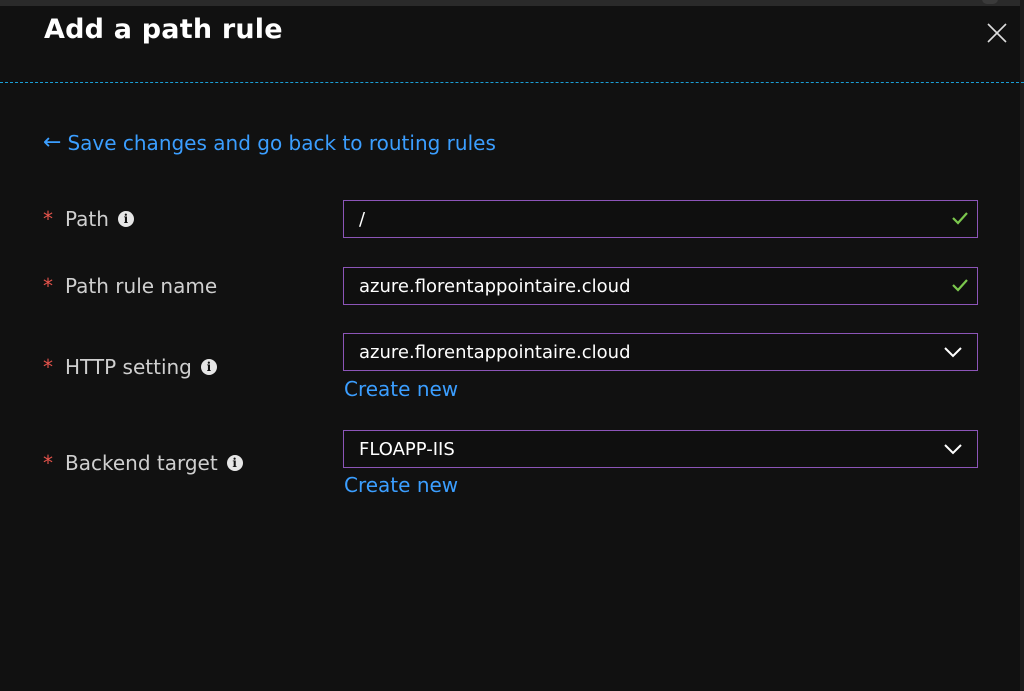  Describe the element at coordinates (52, 142) in the screenshot. I see `arrow-left-icon: ←` at that location.